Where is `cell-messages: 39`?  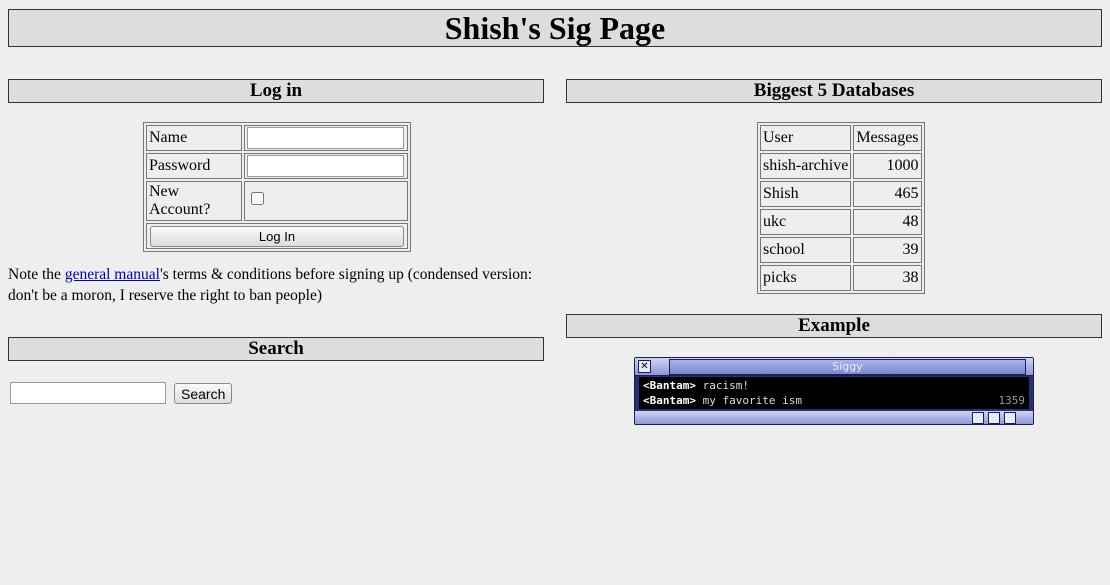
cell-messages: 39 is located at coordinates (887, 250).